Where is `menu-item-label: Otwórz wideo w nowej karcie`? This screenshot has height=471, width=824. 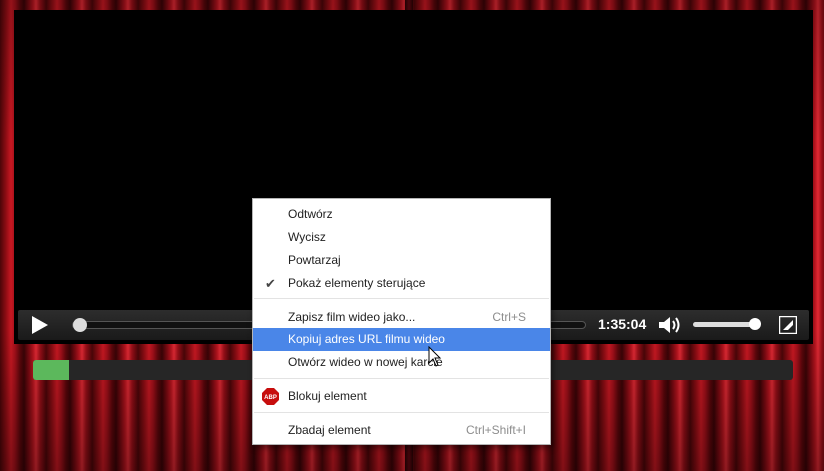
menu-item-label: Otwórz wideo w nowej karcie is located at coordinates (365, 362).